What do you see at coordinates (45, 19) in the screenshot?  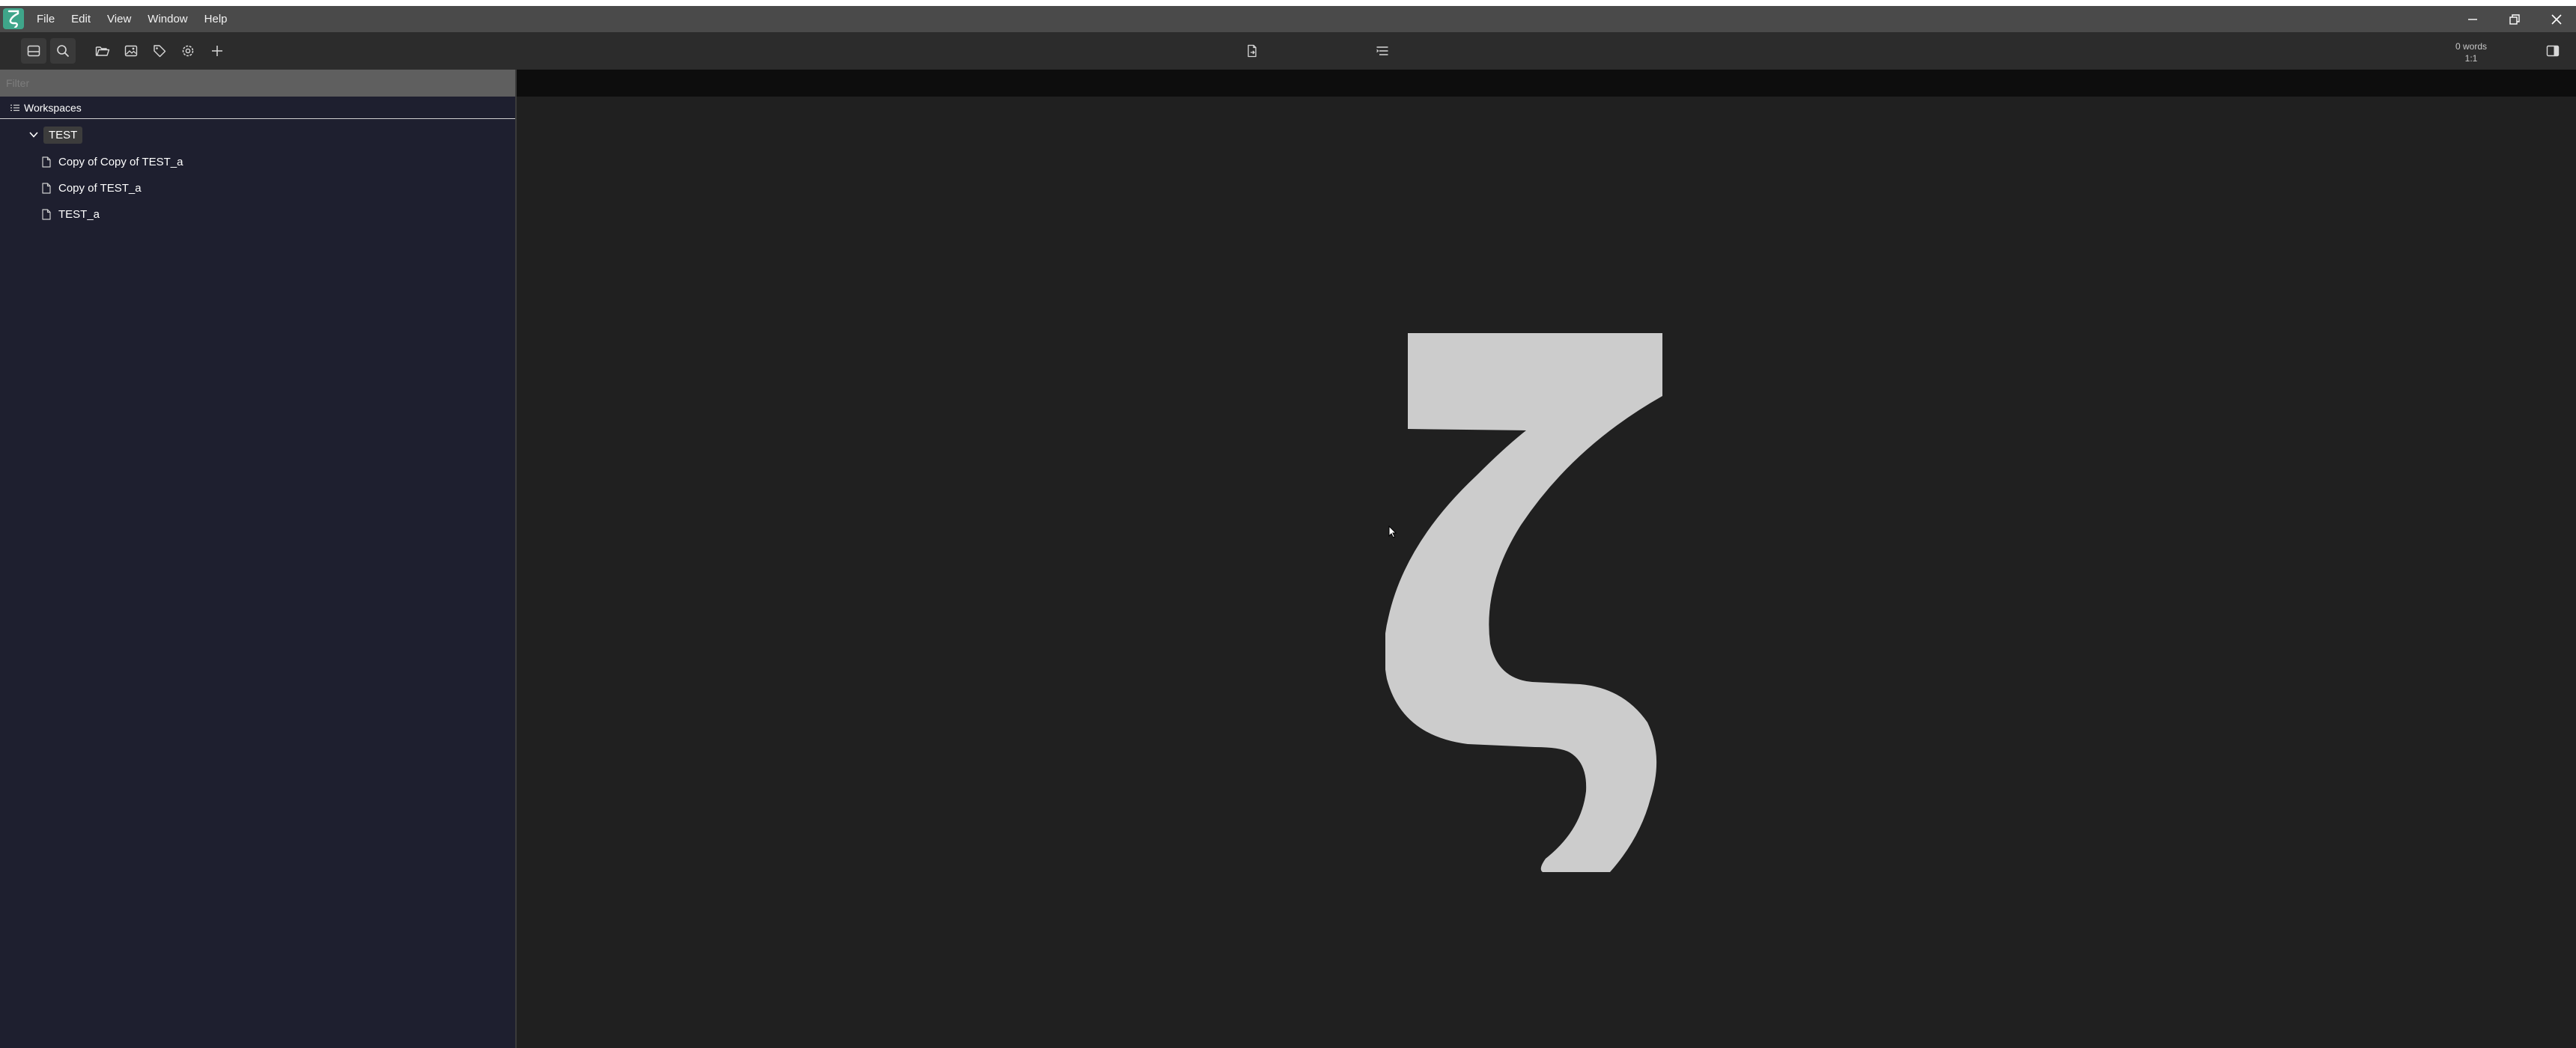 I see `menu-file: File` at bounding box center [45, 19].